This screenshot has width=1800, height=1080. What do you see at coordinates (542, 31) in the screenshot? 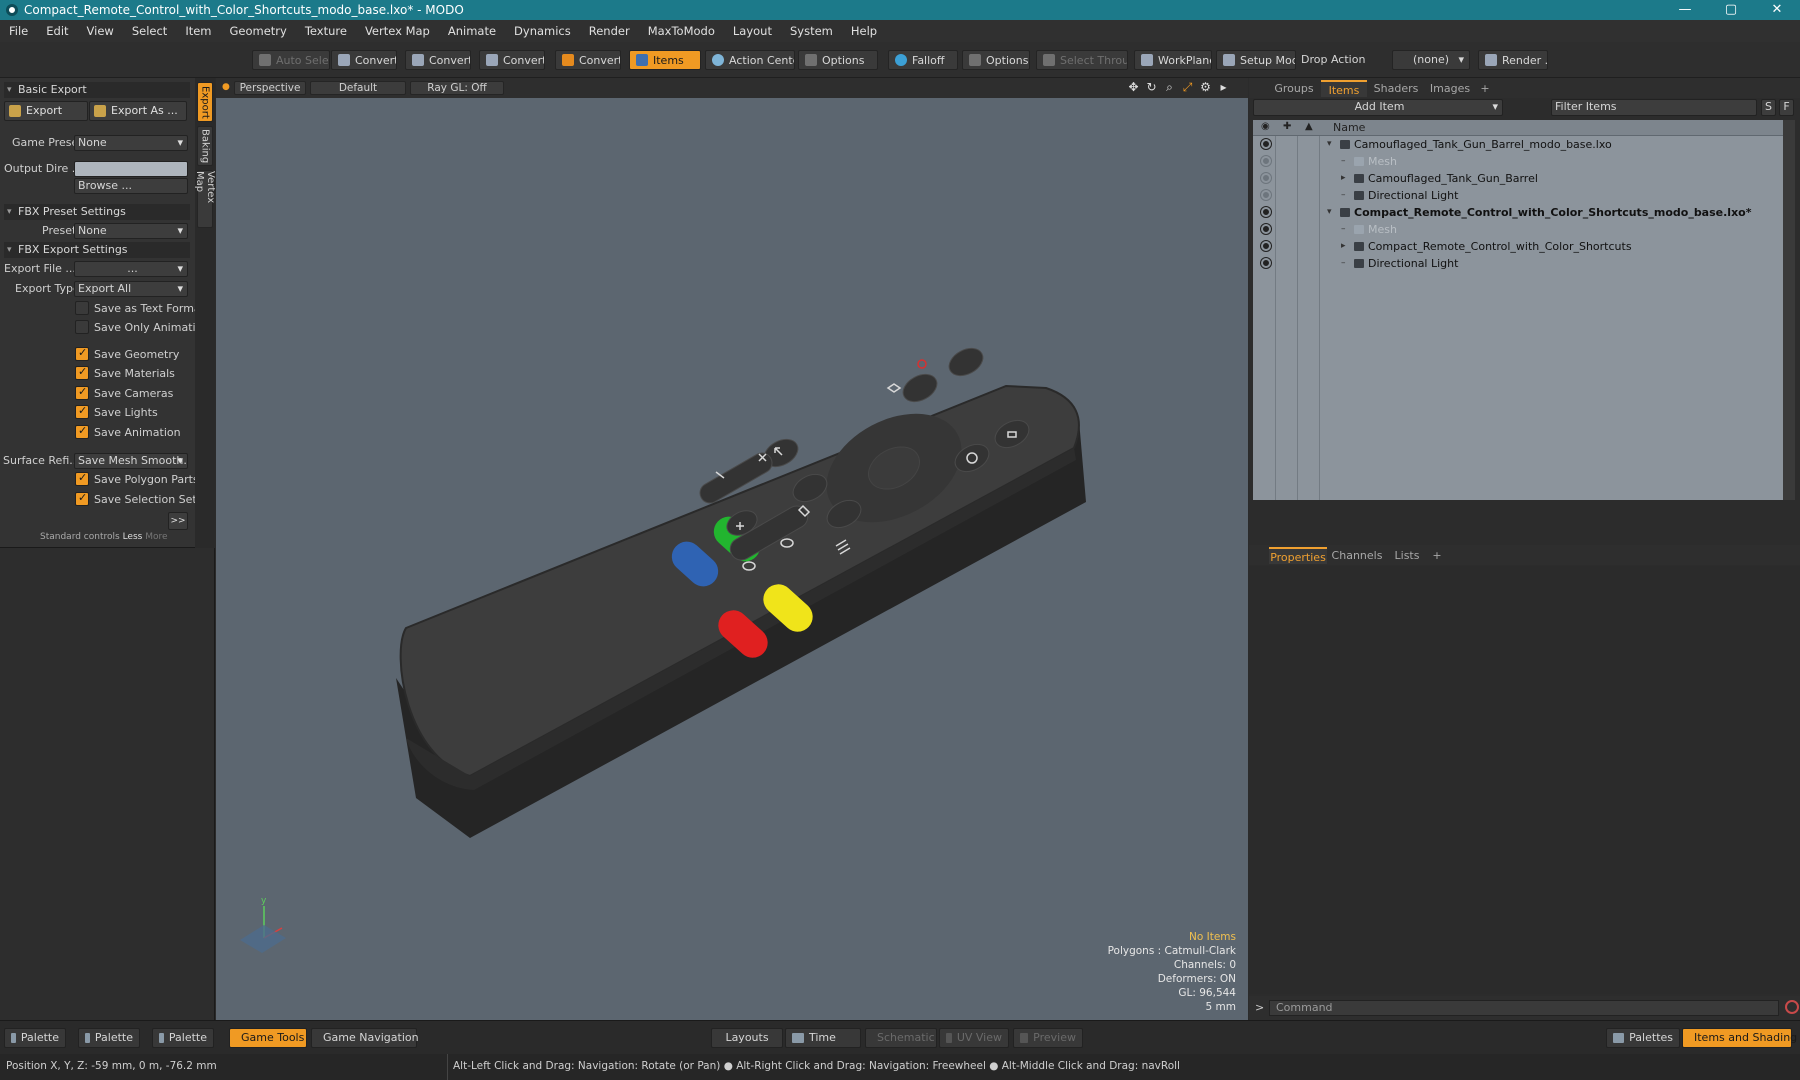
I see `menu-dynamics: Dynamics` at bounding box center [542, 31].